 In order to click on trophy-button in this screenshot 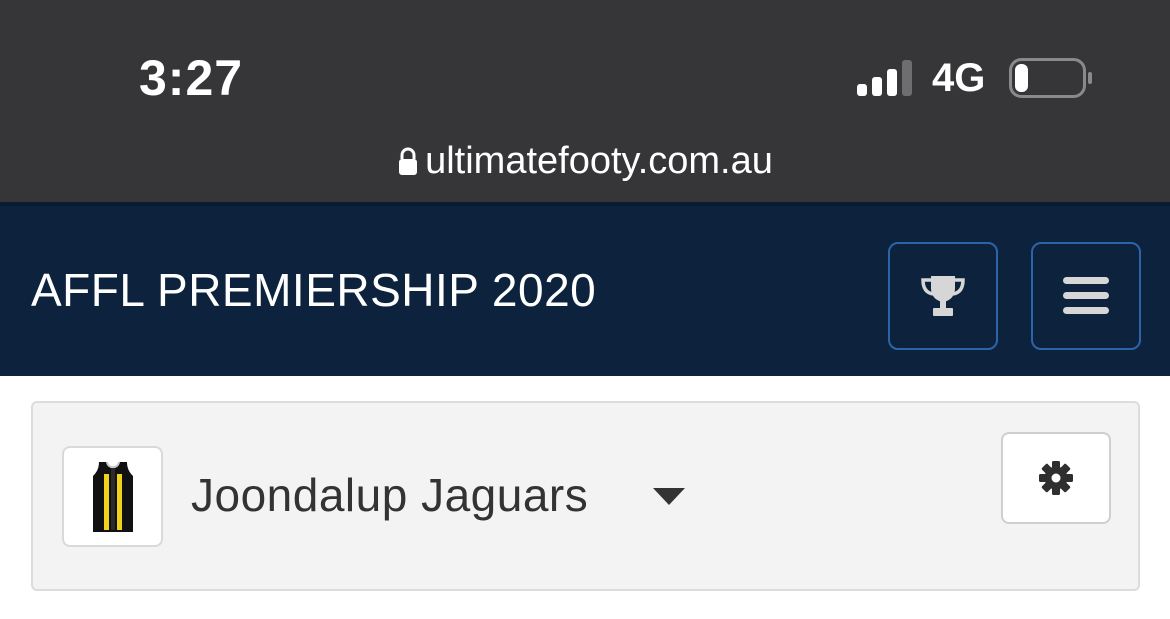, I will do `click(943, 296)`.